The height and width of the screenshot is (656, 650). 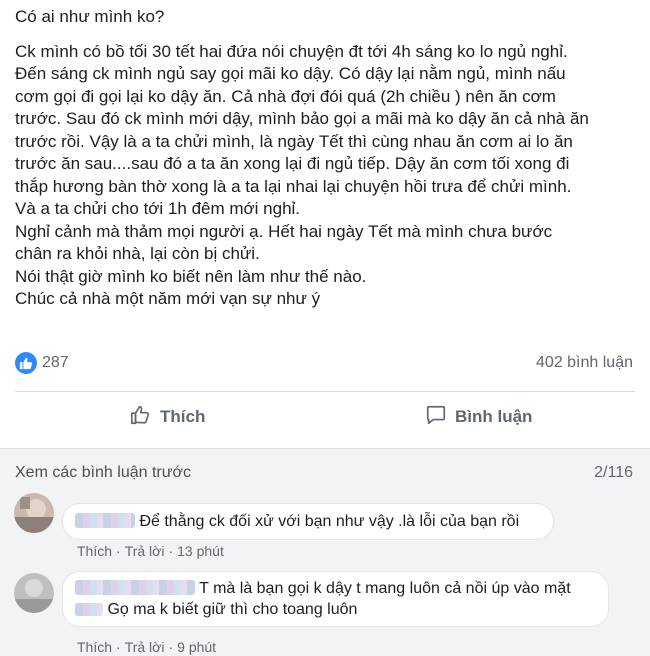 What do you see at coordinates (494, 416) in the screenshot?
I see `comment-button-label: Bình luận` at bounding box center [494, 416].